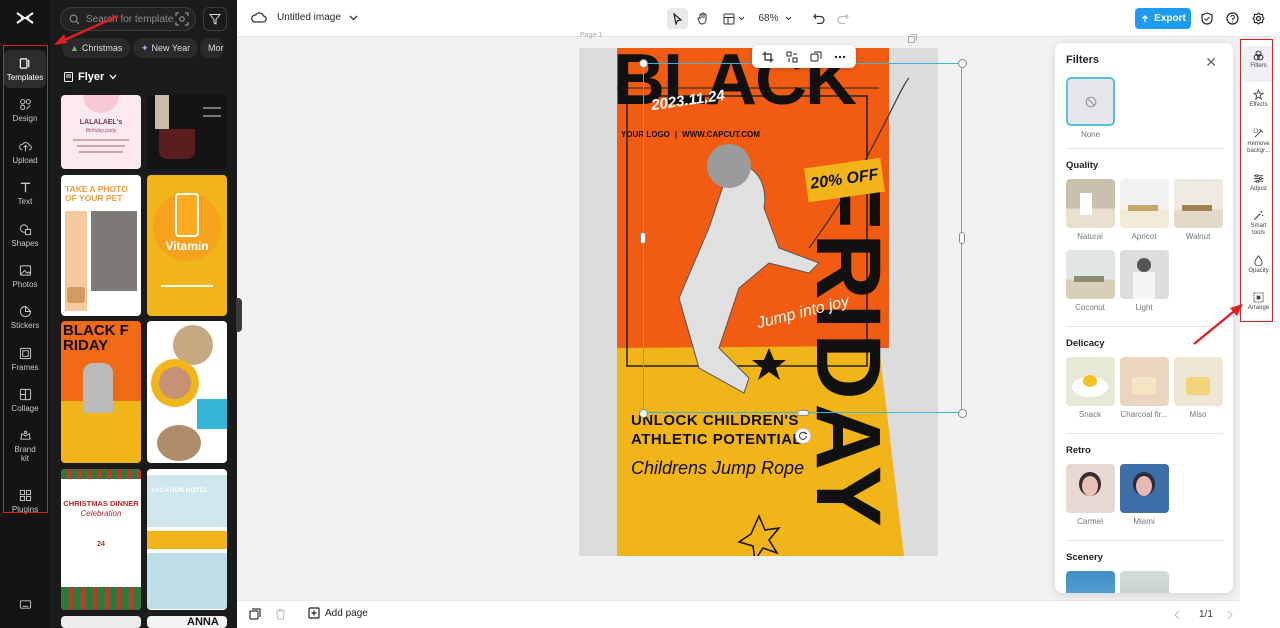  What do you see at coordinates (1198, 381) in the screenshot?
I see `filter-miso` at bounding box center [1198, 381].